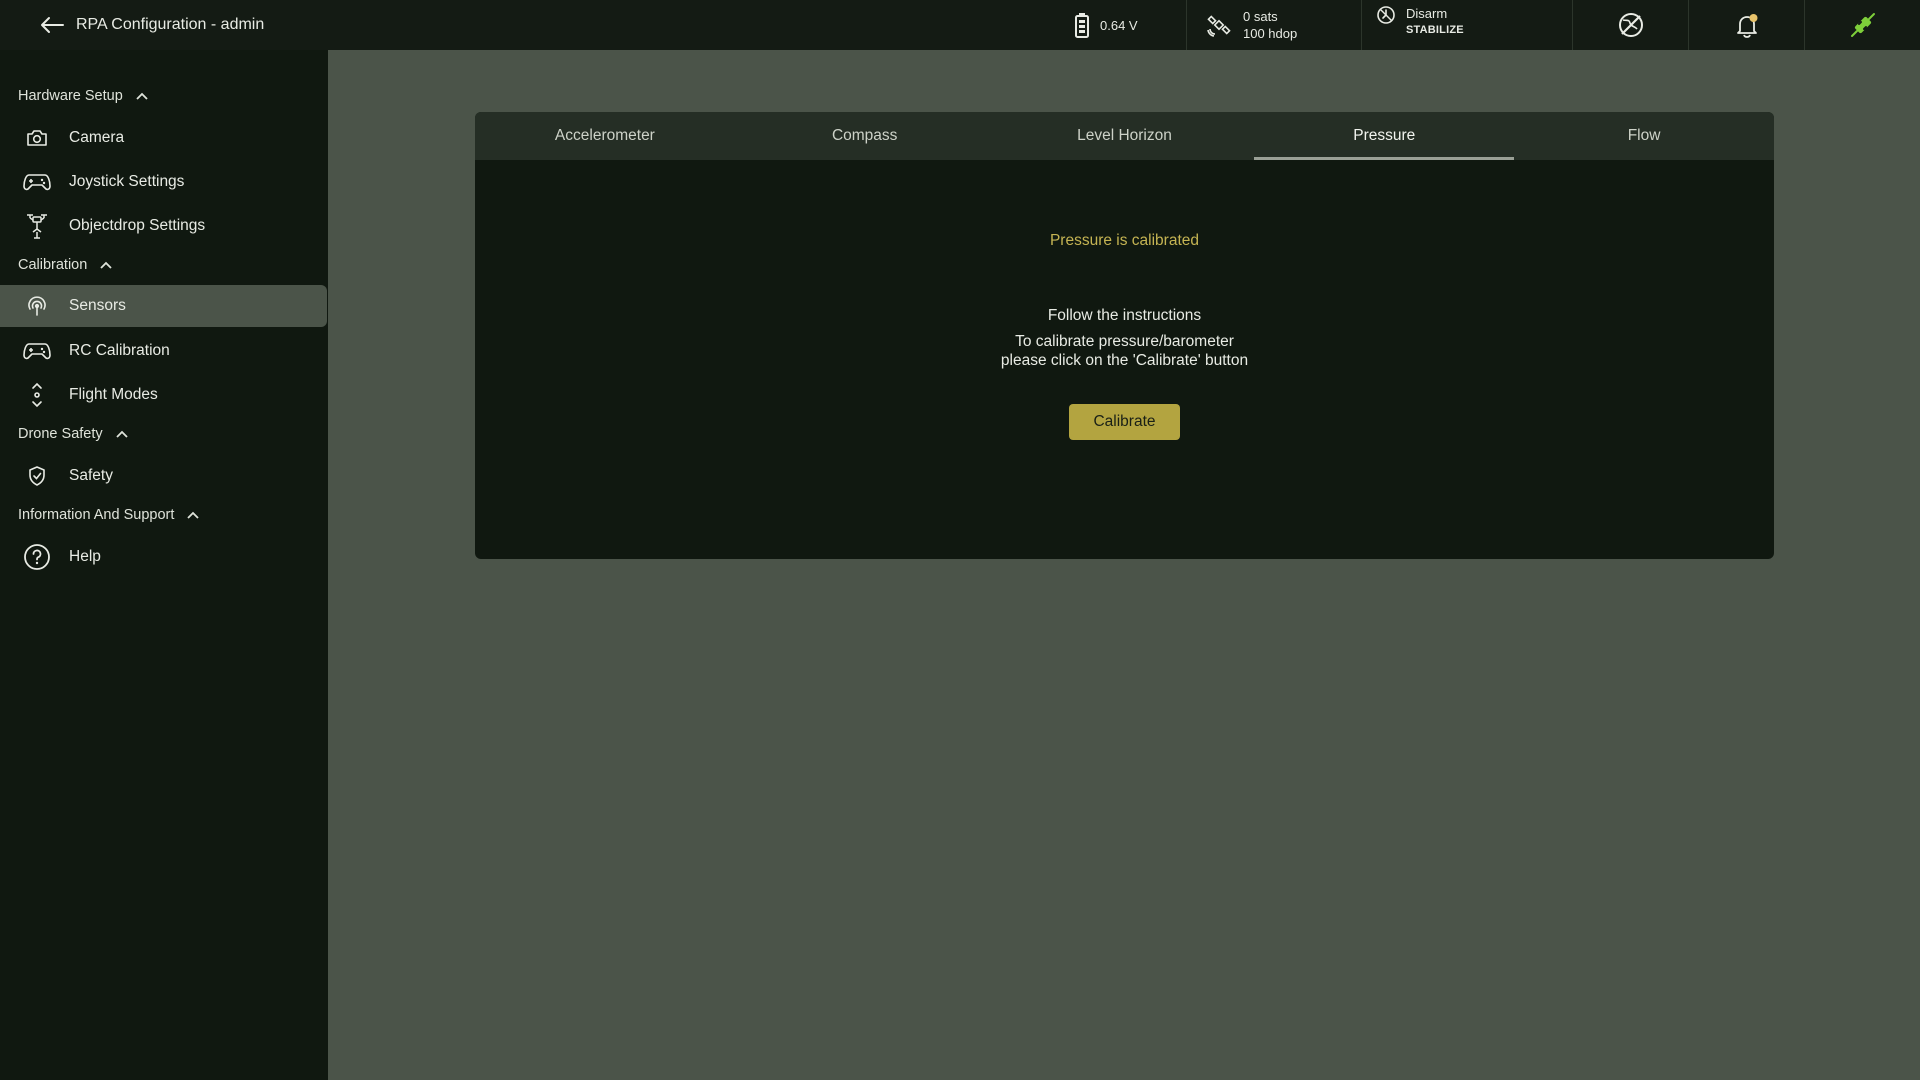 The image size is (1920, 1080). Describe the element at coordinates (163, 306) in the screenshot. I see `sidebar-item-sensors: Sensors` at that location.